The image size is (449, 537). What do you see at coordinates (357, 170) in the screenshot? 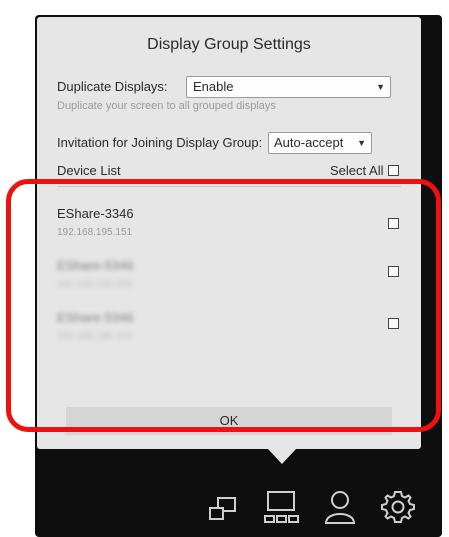
I see `select-all-label: Select All` at bounding box center [357, 170].